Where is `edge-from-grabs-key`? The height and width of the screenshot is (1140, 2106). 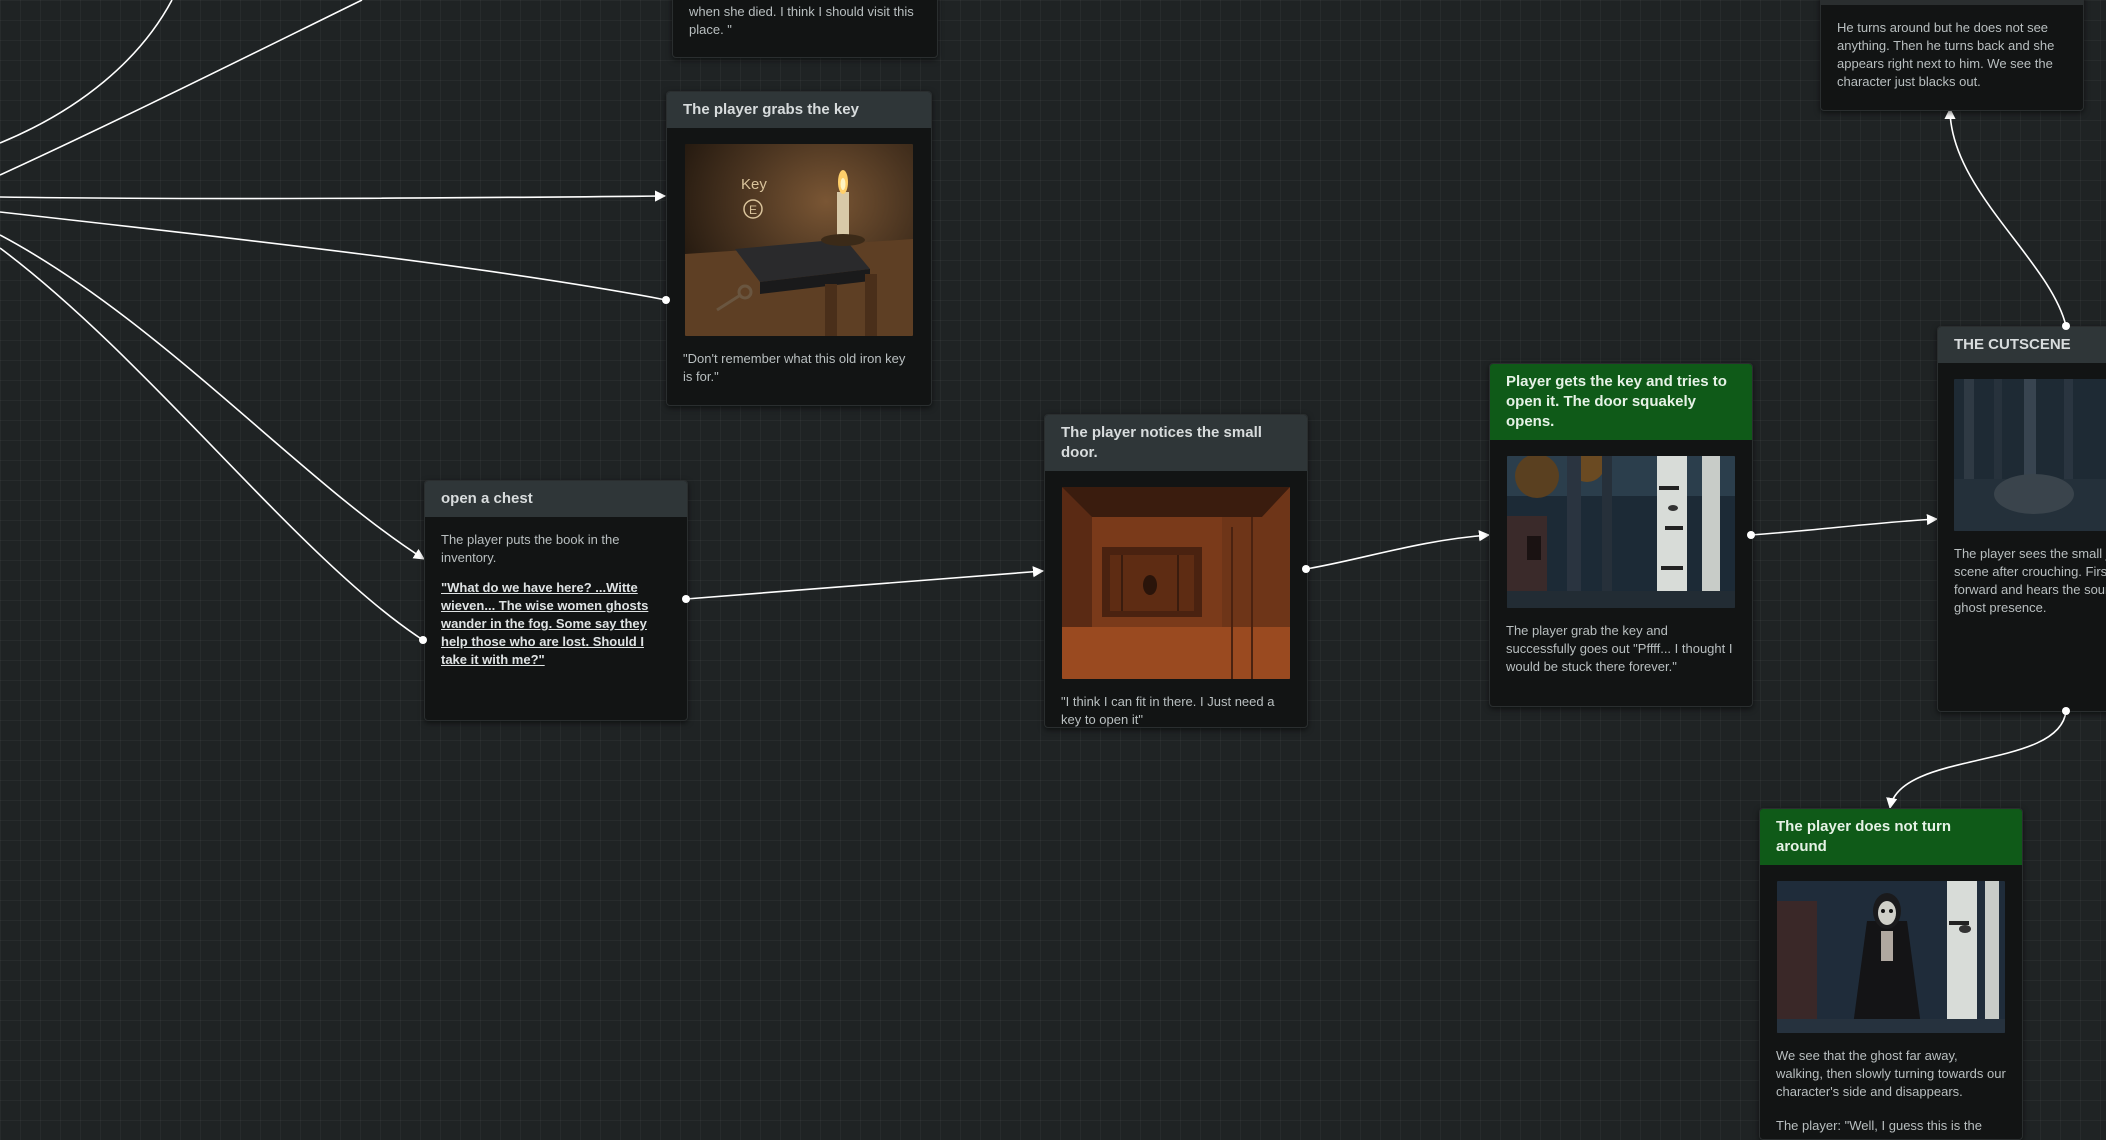
edge-from-grabs-key is located at coordinates (333, 256).